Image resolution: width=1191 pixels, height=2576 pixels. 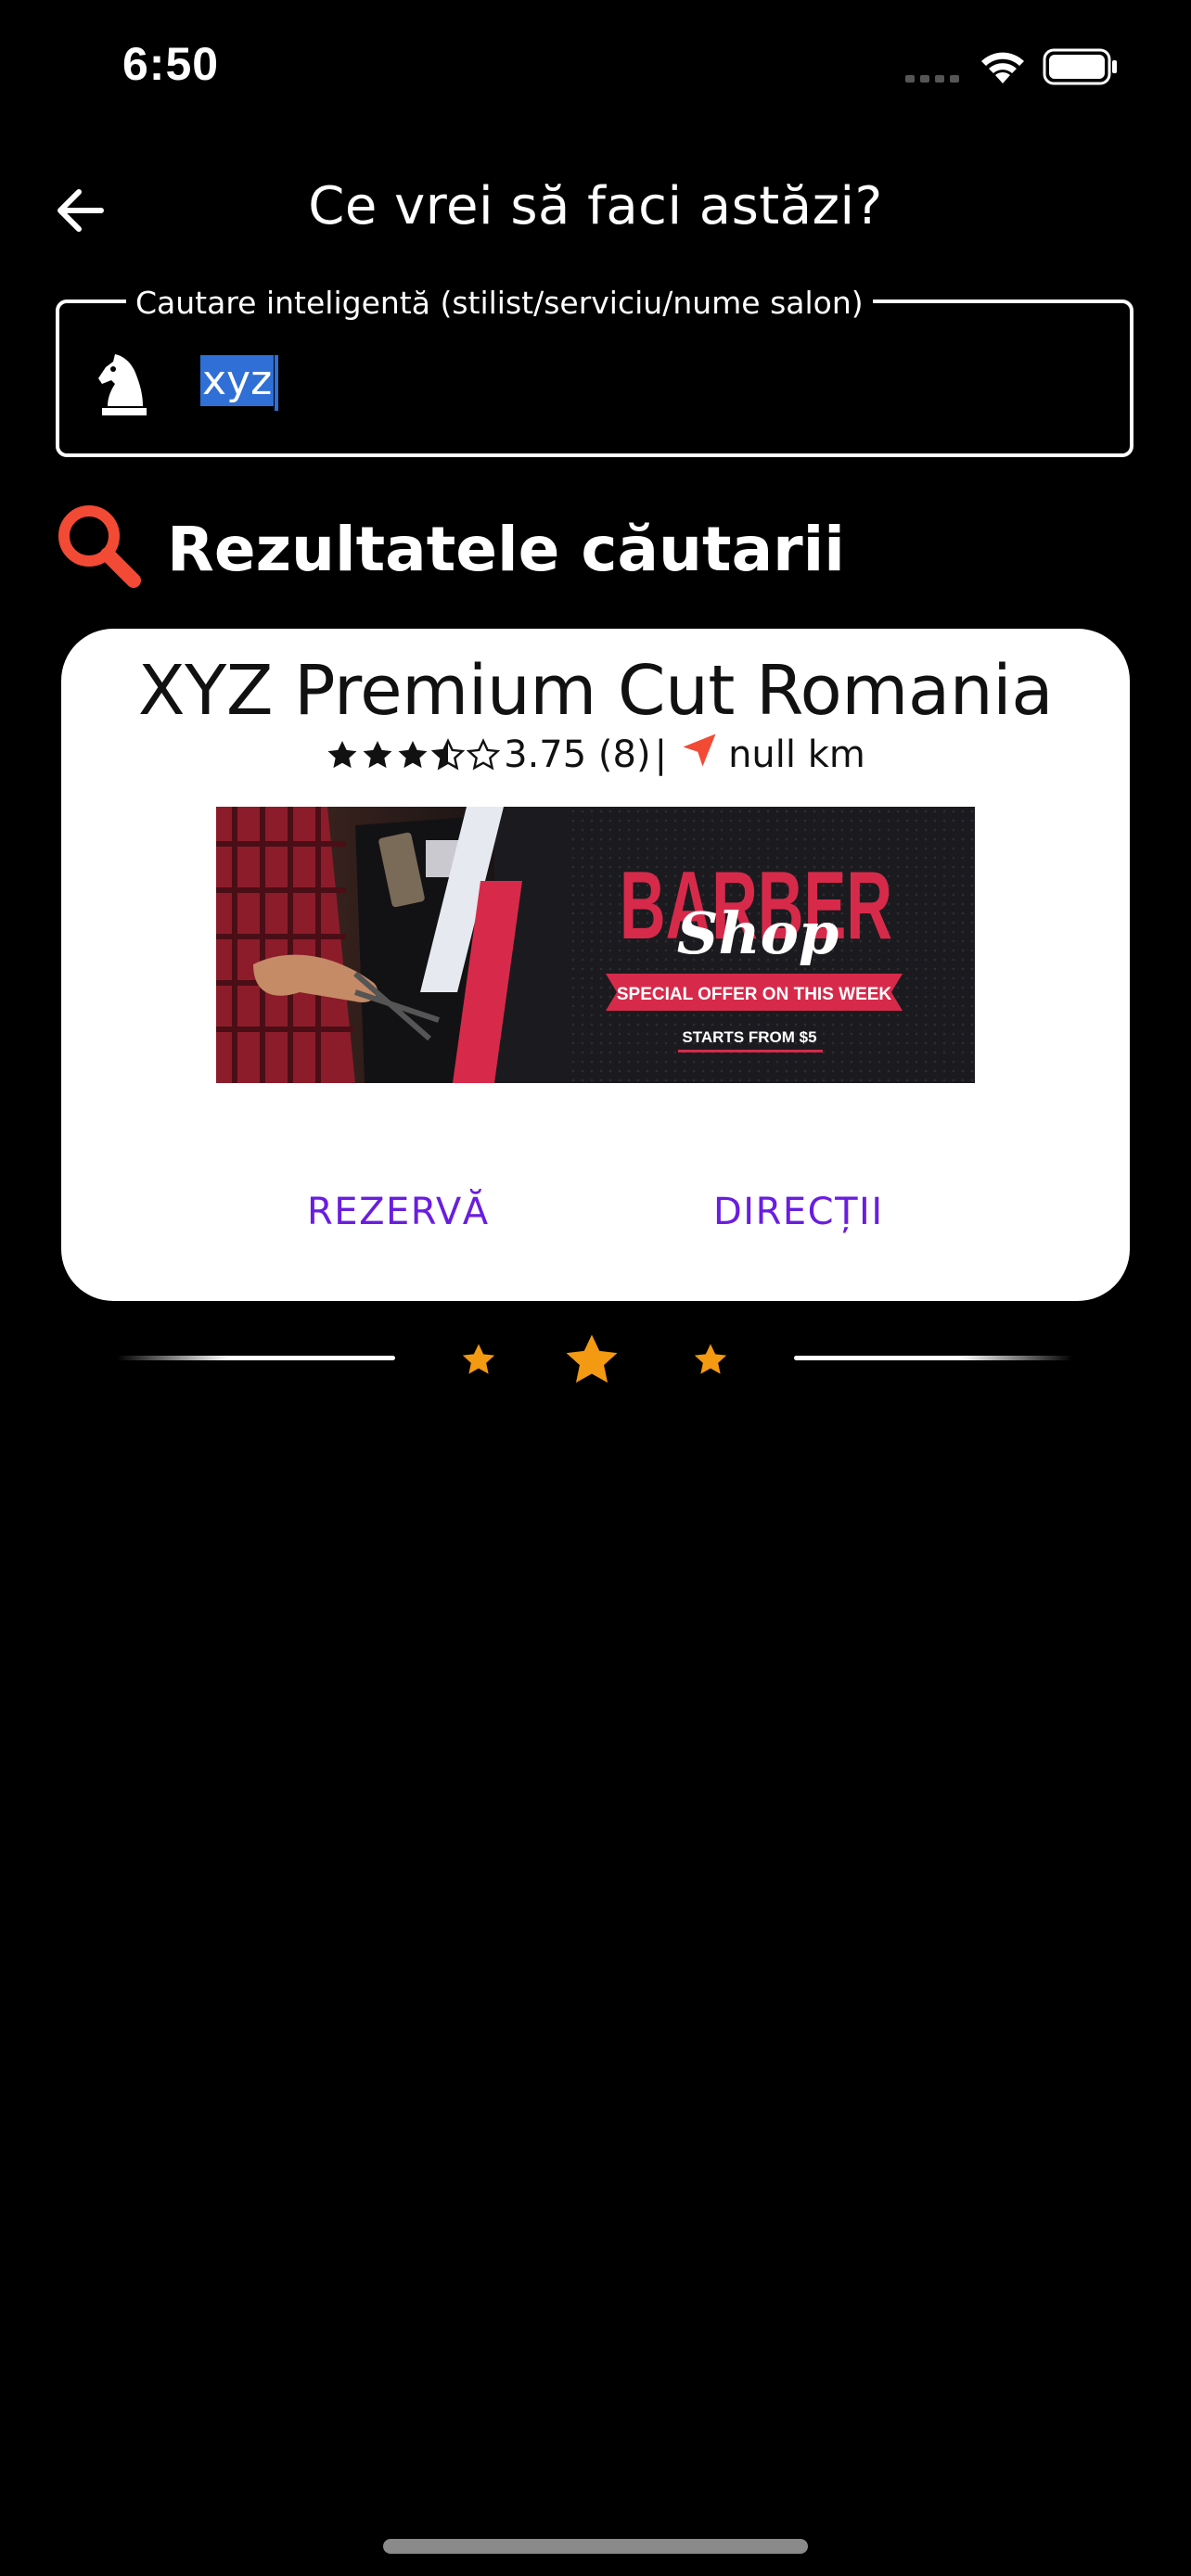 I want to click on app-header: Ce vrei să faci astăzi?, so click(x=595, y=208).